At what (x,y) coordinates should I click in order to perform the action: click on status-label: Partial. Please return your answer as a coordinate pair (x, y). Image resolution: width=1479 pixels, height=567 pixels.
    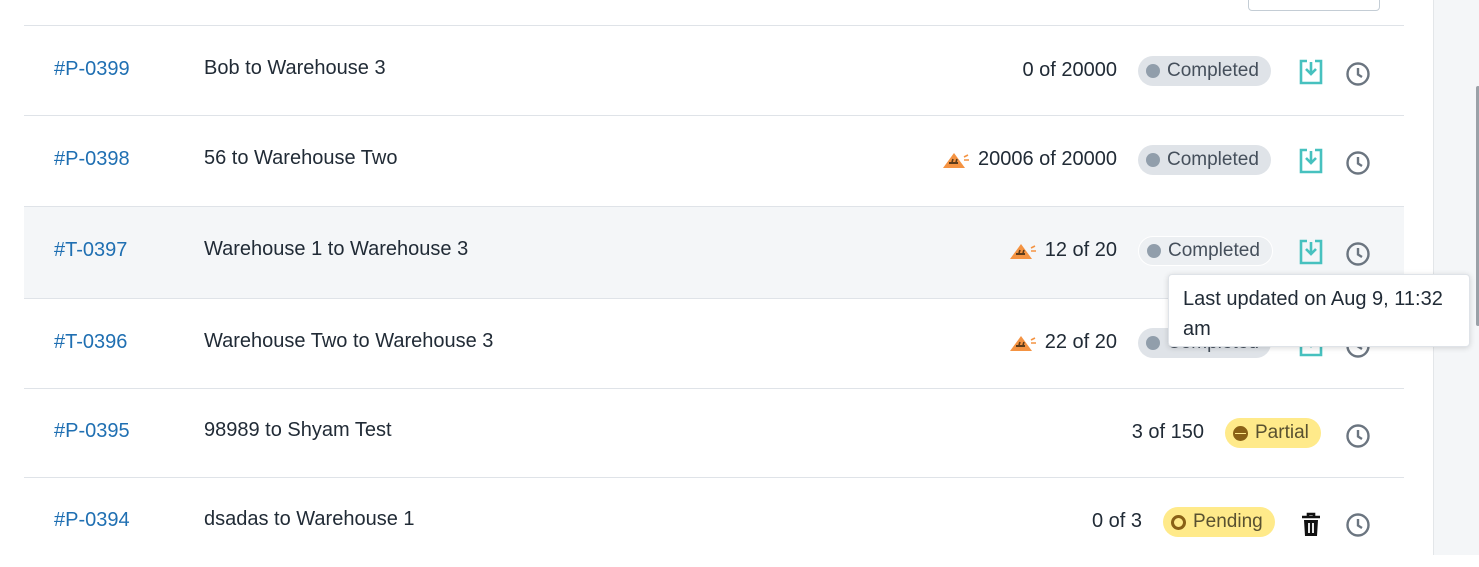
    Looking at the image, I should click on (1282, 432).